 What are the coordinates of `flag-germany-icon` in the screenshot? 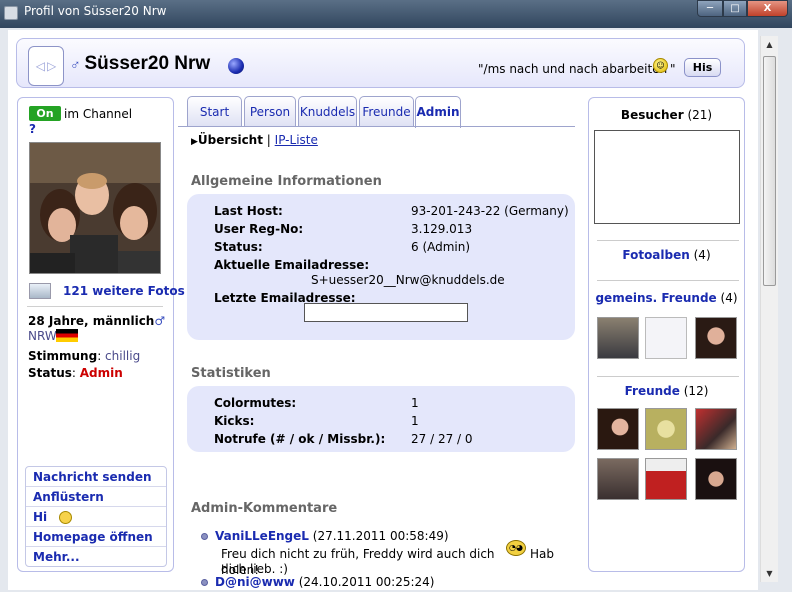 It's located at (67, 335).